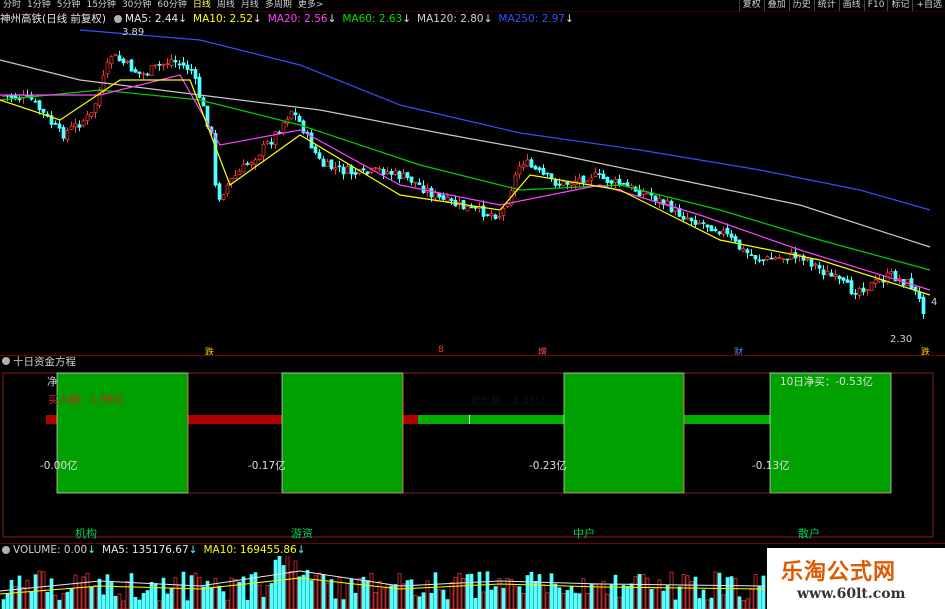 This screenshot has height=609, width=945. I want to click on fund-panel-title: 十日资金方程, so click(44, 361).